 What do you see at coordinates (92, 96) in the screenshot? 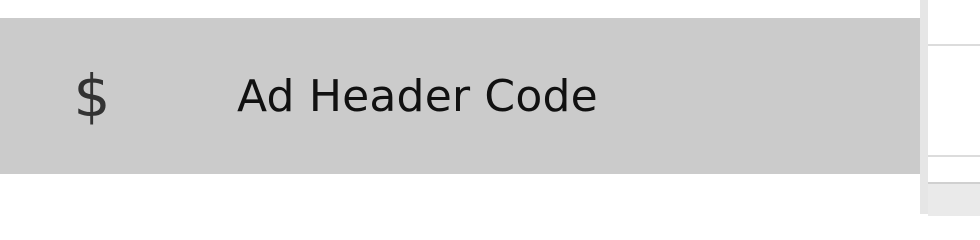
I see `dollar-icon: $` at bounding box center [92, 96].